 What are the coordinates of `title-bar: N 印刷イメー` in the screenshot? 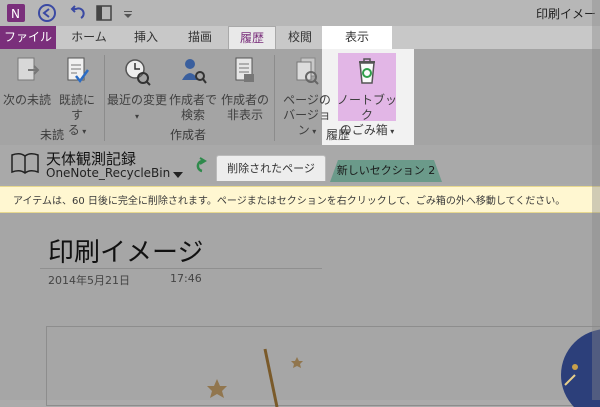 It's located at (300, 13).